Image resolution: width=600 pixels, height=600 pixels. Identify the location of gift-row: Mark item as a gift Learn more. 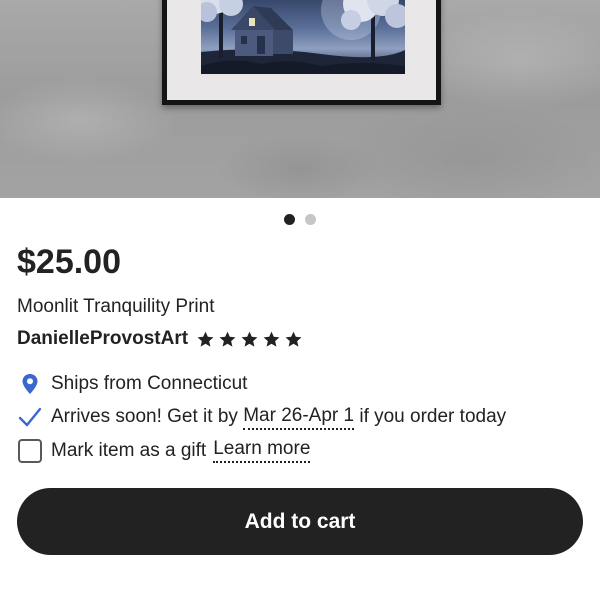
(164, 450).